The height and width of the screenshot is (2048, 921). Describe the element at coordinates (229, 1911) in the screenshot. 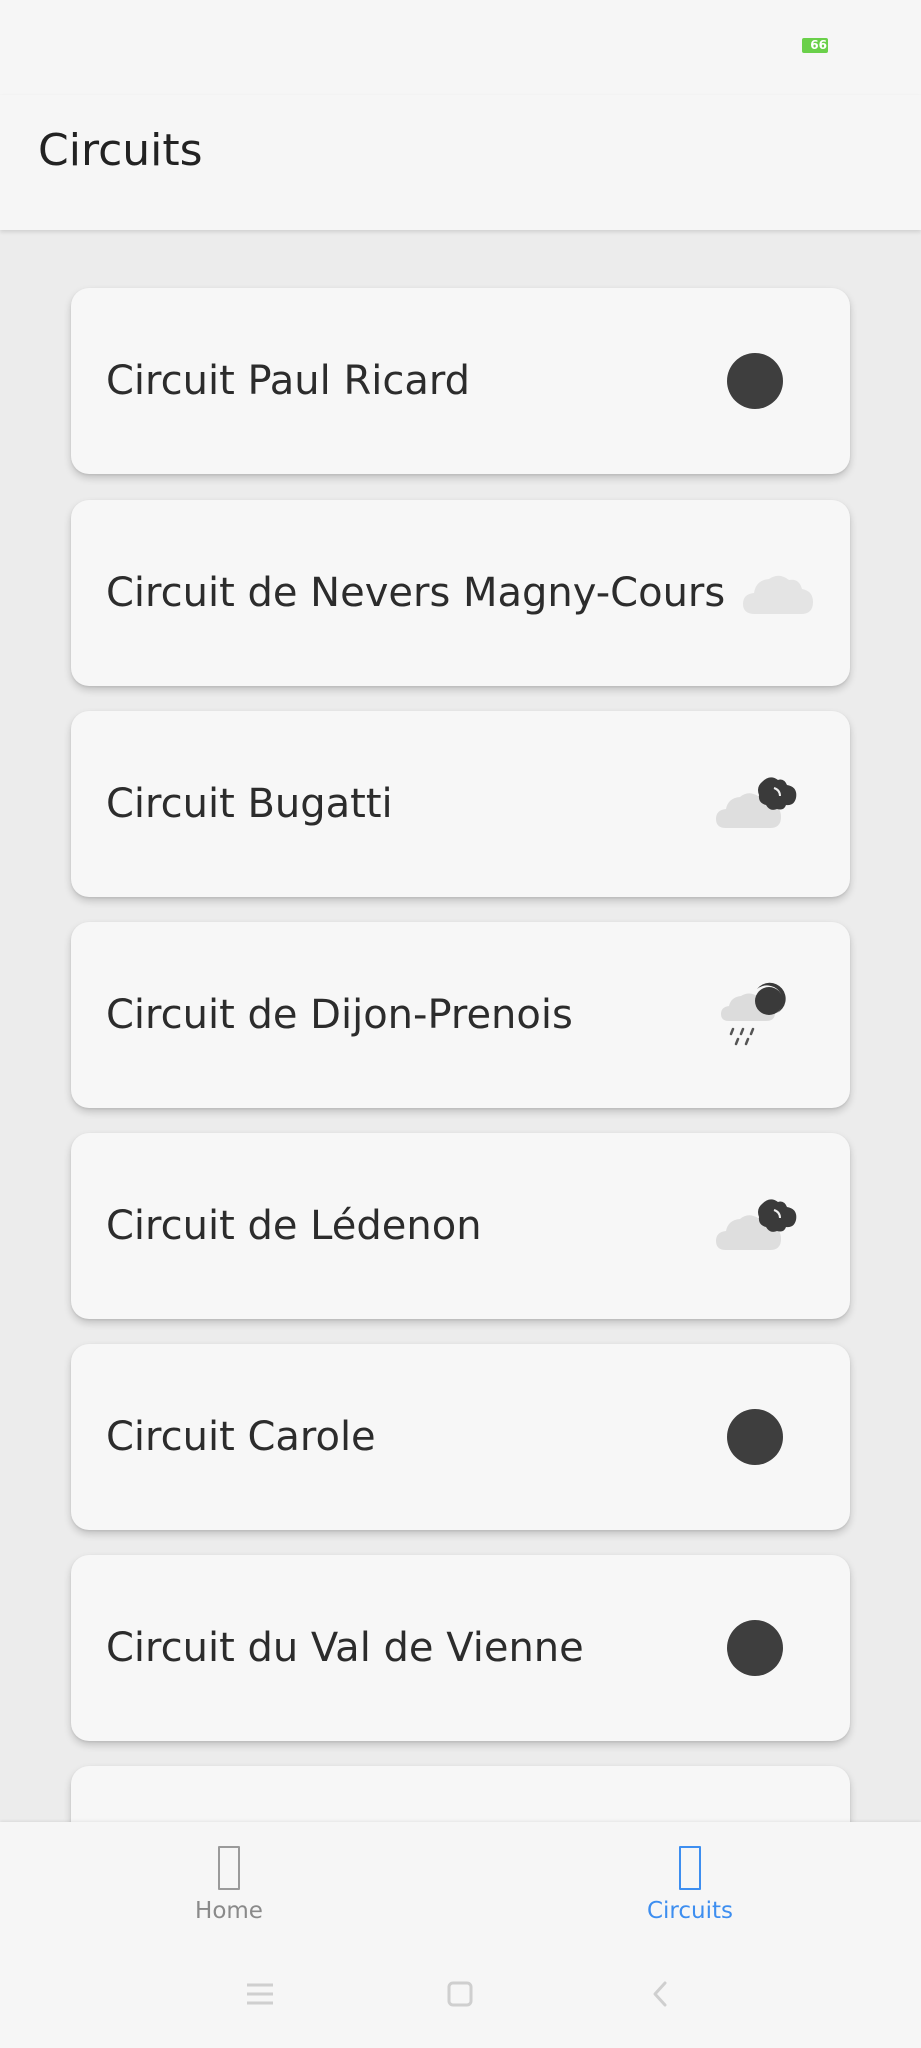

I see `nav-home-label: Home` at that location.